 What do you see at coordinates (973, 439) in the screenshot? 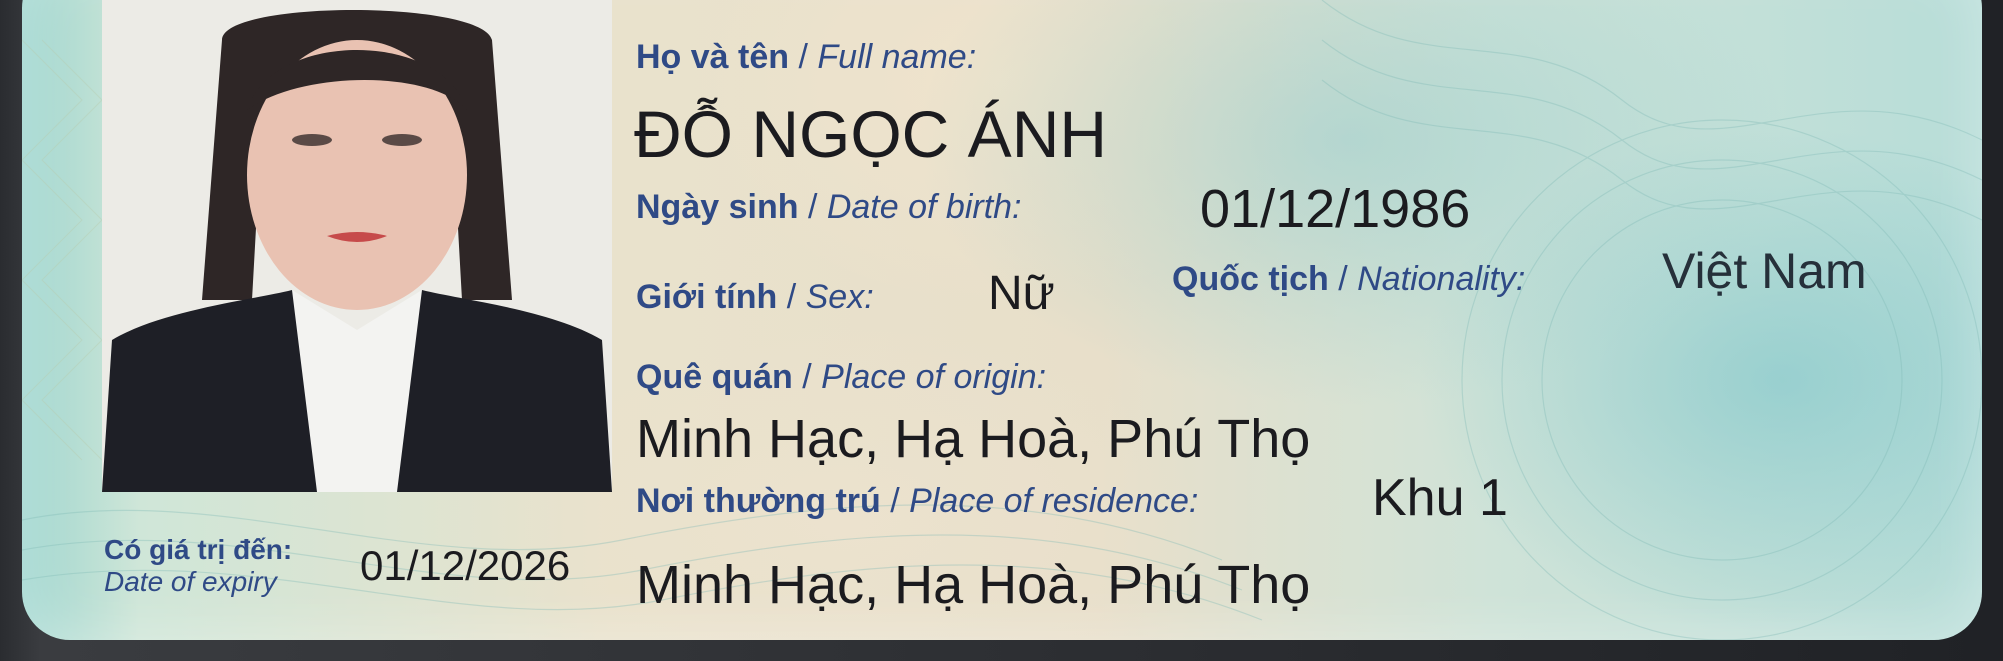
I see `origin-value: Minh Hạc, Hạ Hoà, Phú Thọ` at bounding box center [973, 439].